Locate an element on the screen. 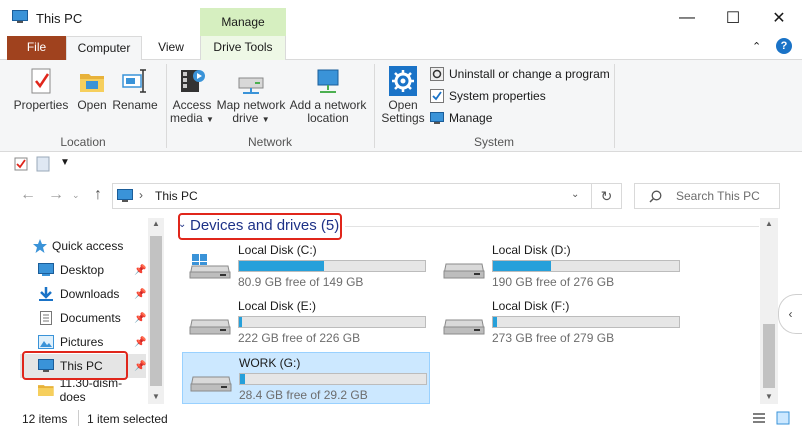  tab-view: View is located at coordinates (171, 48).